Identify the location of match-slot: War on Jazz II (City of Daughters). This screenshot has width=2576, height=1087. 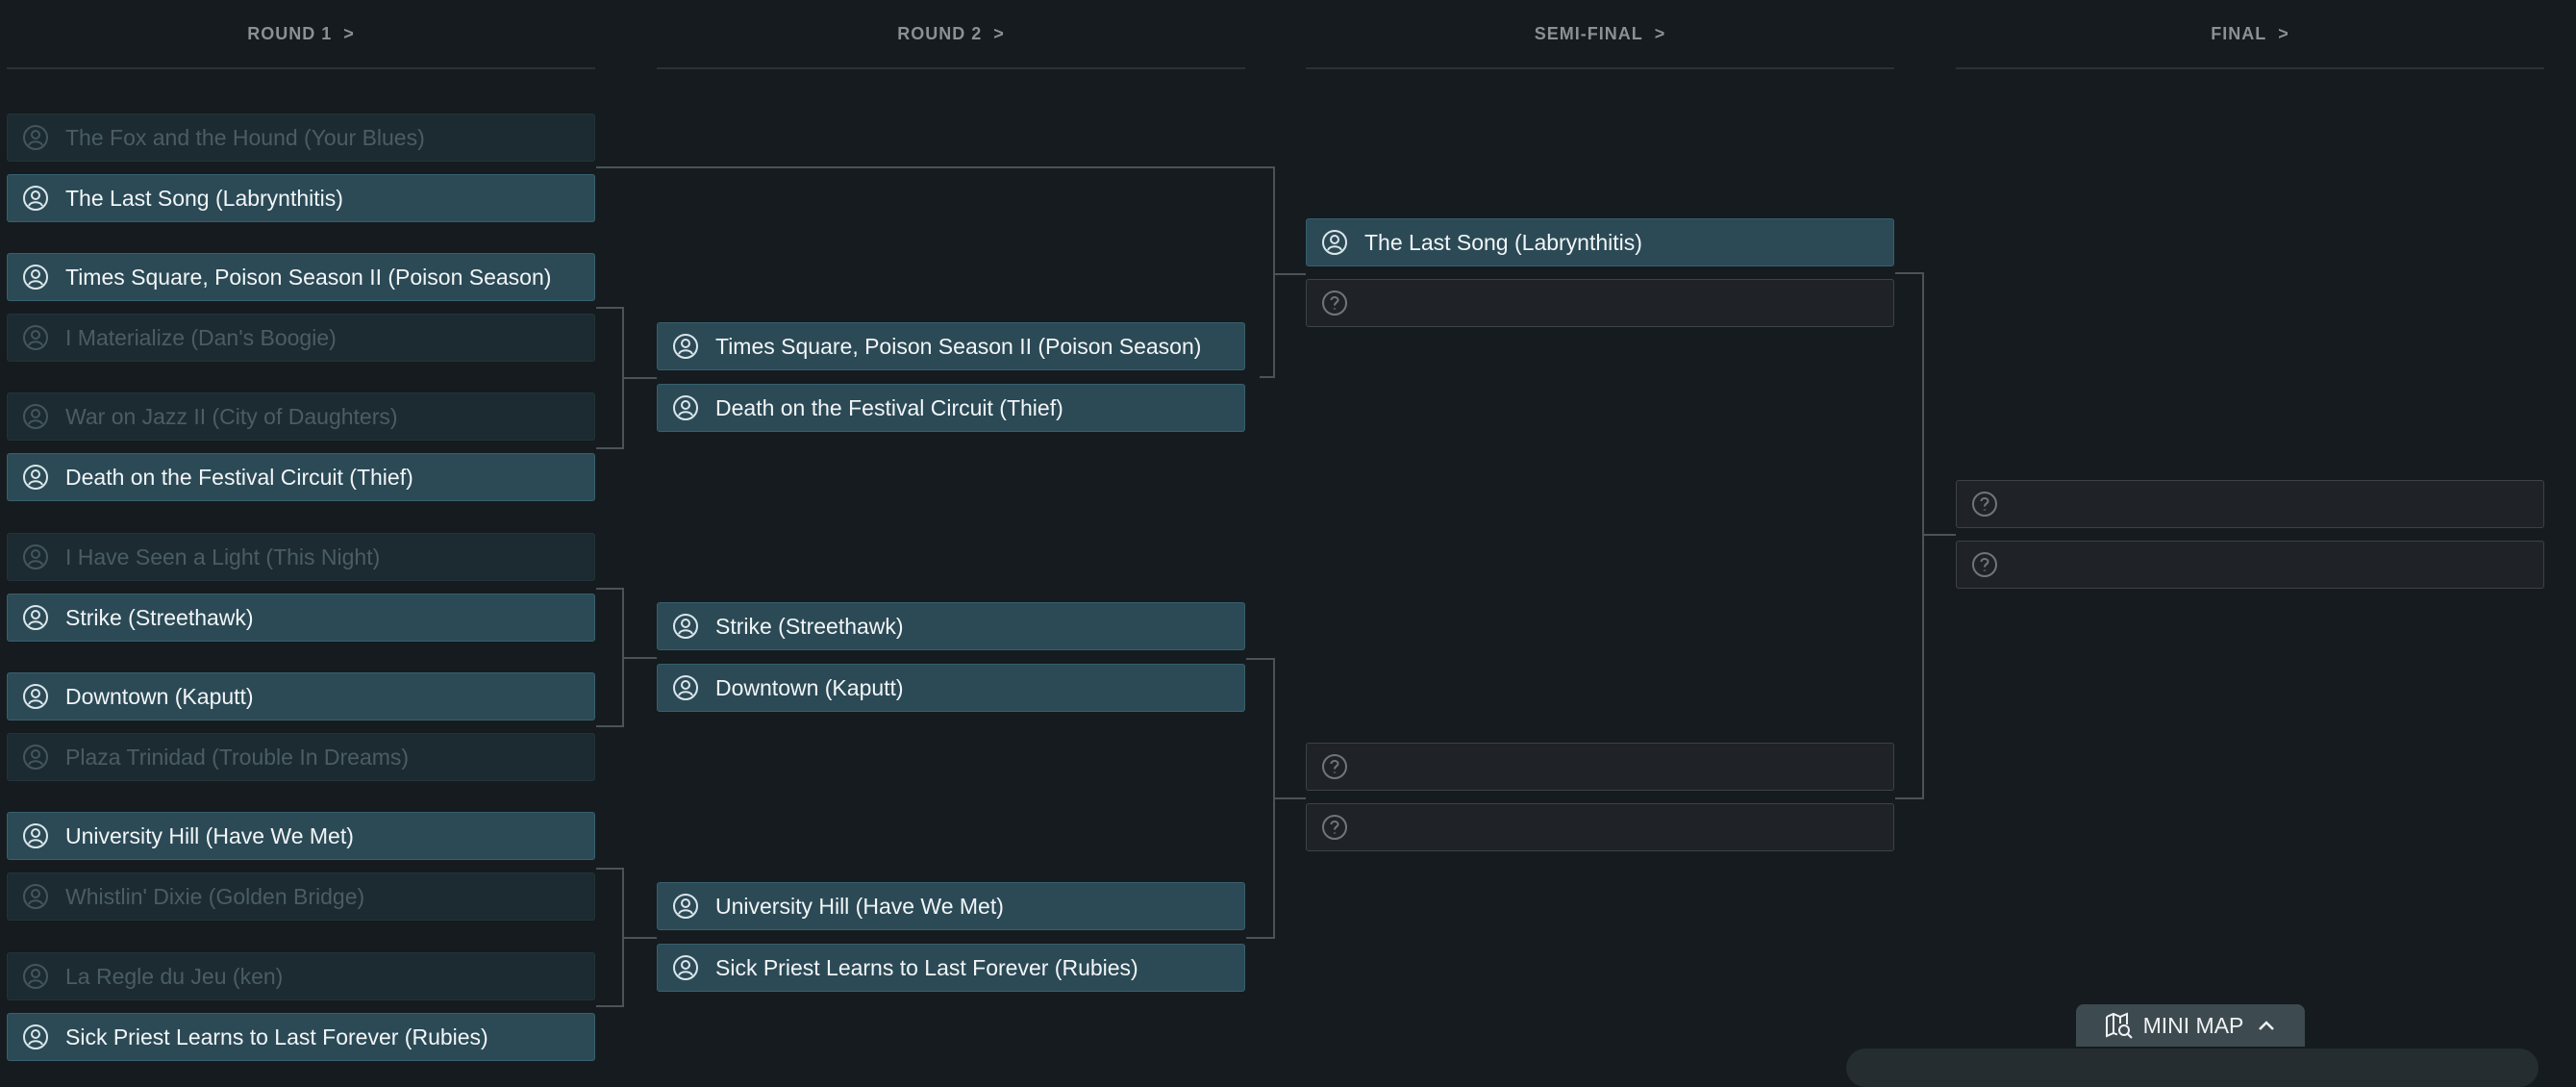
(301, 416).